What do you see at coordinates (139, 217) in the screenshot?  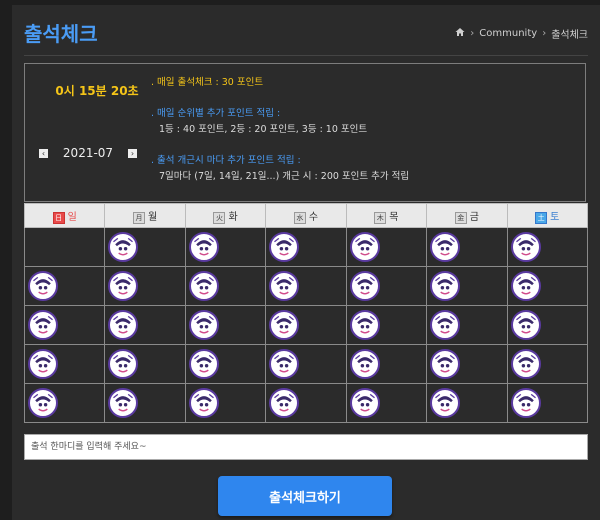 I see `mon-badge-icon: 月` at bounding box center [139, 217].